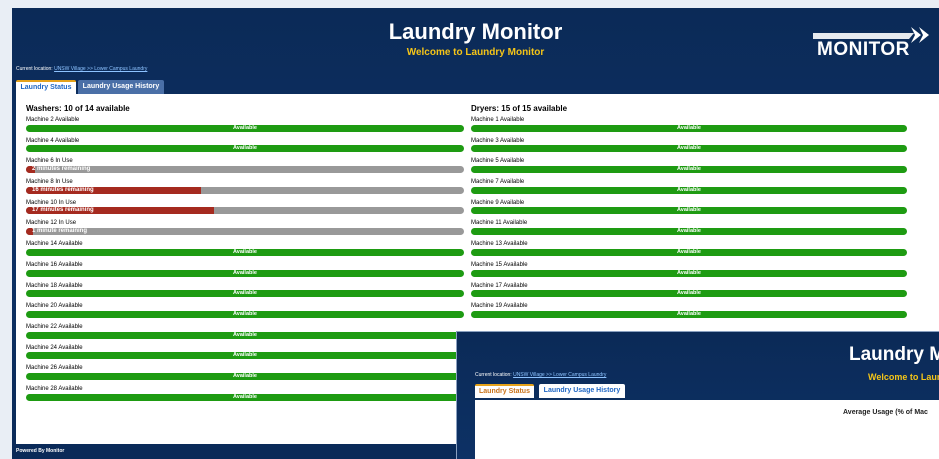 This screenshot has width=939, height=459. I want to click on progress-bar: 1 minute remaining, so click(245, 232).